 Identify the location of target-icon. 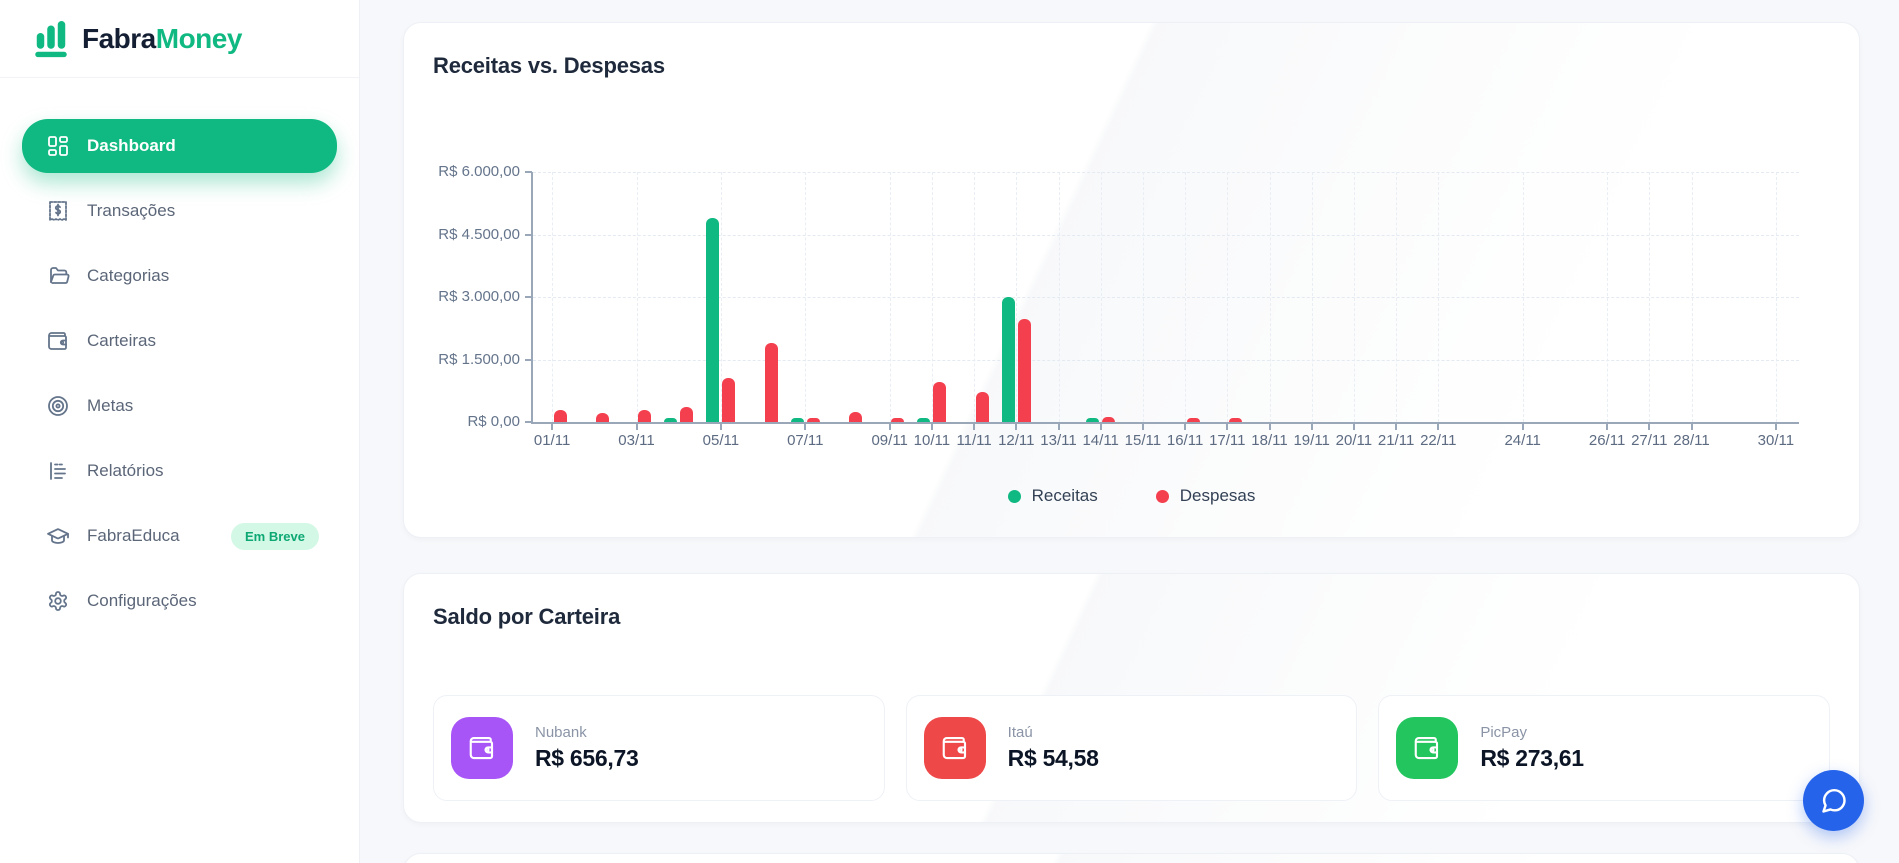
(58, 406).